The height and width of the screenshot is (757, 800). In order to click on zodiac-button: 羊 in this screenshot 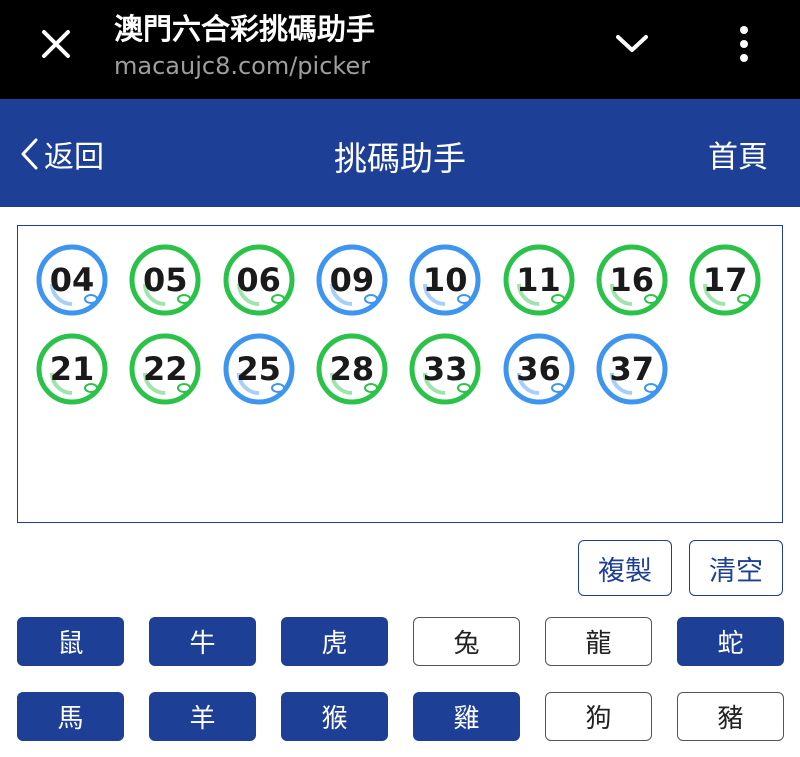, I will do `click(202, 716)`.